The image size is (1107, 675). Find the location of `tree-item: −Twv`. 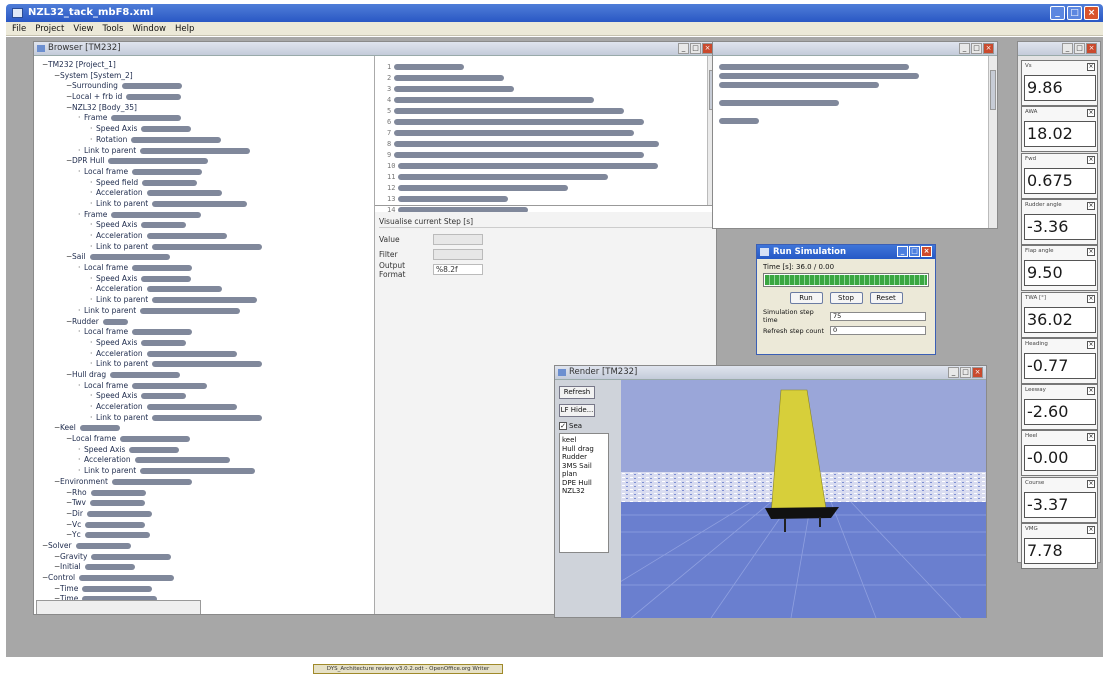

tree-item: −Twv is located at coordinates (204, 503).